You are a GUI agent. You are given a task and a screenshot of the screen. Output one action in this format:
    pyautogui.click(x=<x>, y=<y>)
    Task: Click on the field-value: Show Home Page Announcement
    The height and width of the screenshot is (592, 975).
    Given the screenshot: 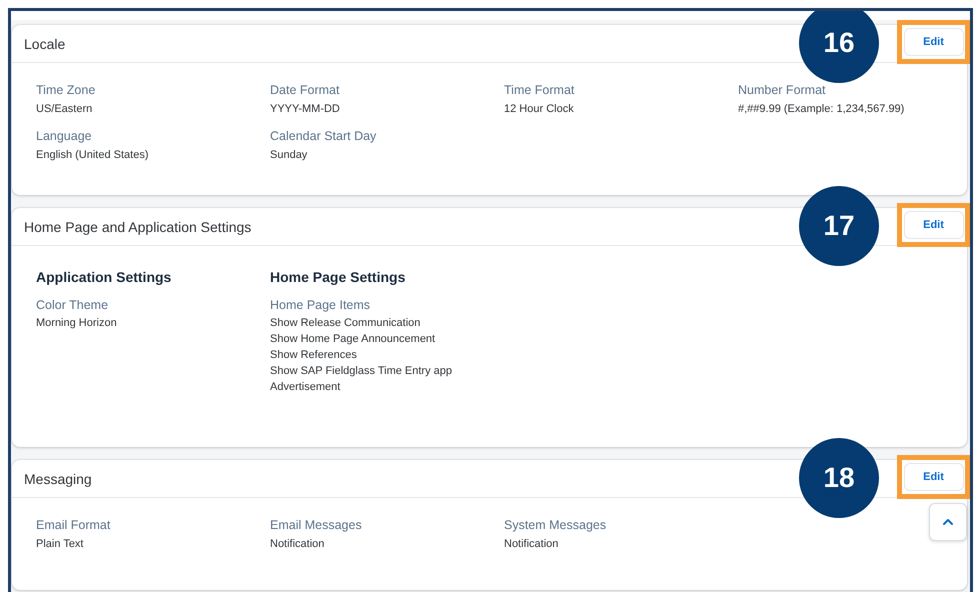 What is the action you would take?
    pyautogui.click(x=353, y=339)
    